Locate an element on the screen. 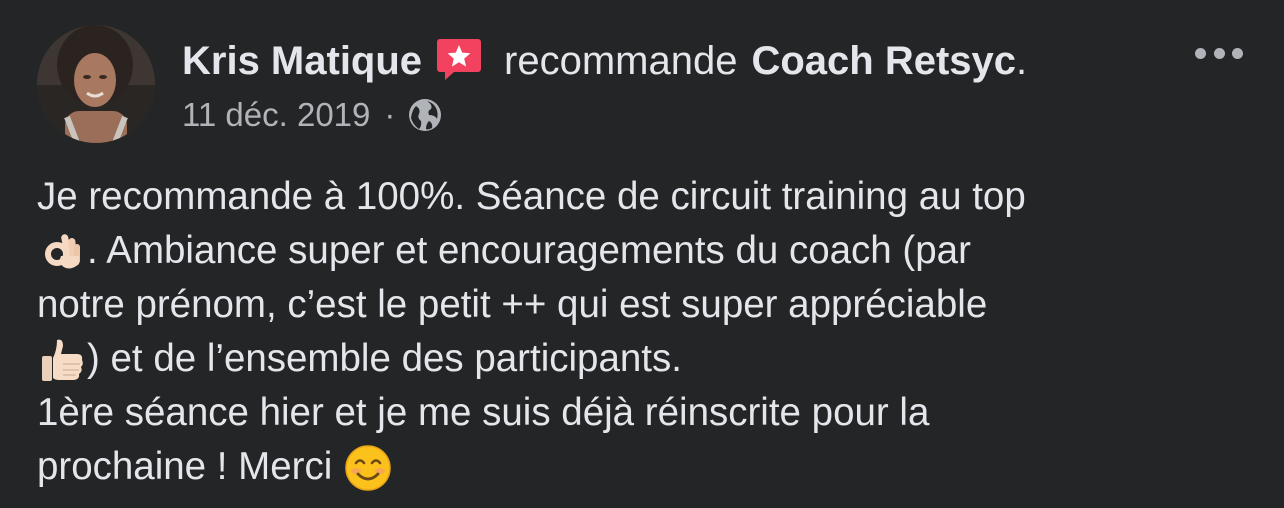 The image size is (1284, 508). author-avatar is located at coordinates (96, 84).